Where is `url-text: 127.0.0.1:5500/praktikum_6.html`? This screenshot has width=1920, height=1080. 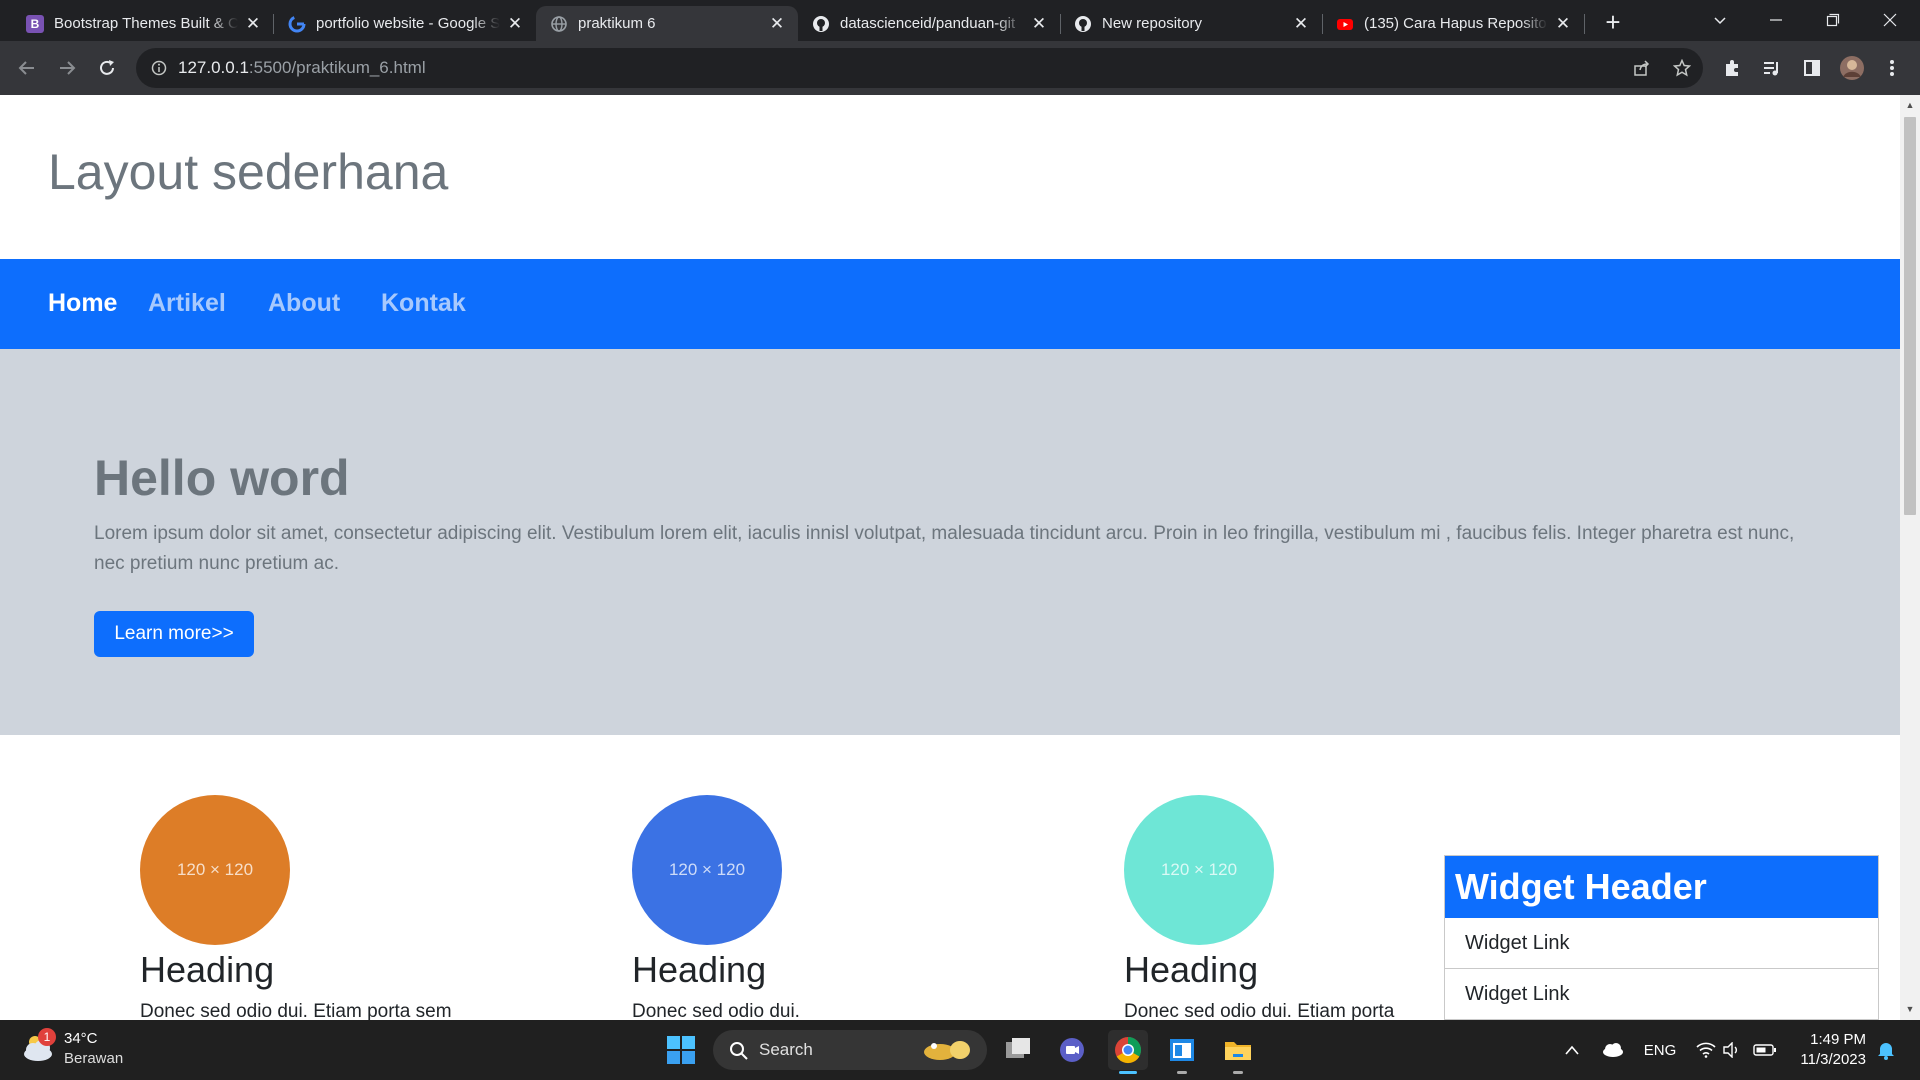
url-text: 127.0.0.1:5500/praktikum_6.html is located at coordinates (302, 67).